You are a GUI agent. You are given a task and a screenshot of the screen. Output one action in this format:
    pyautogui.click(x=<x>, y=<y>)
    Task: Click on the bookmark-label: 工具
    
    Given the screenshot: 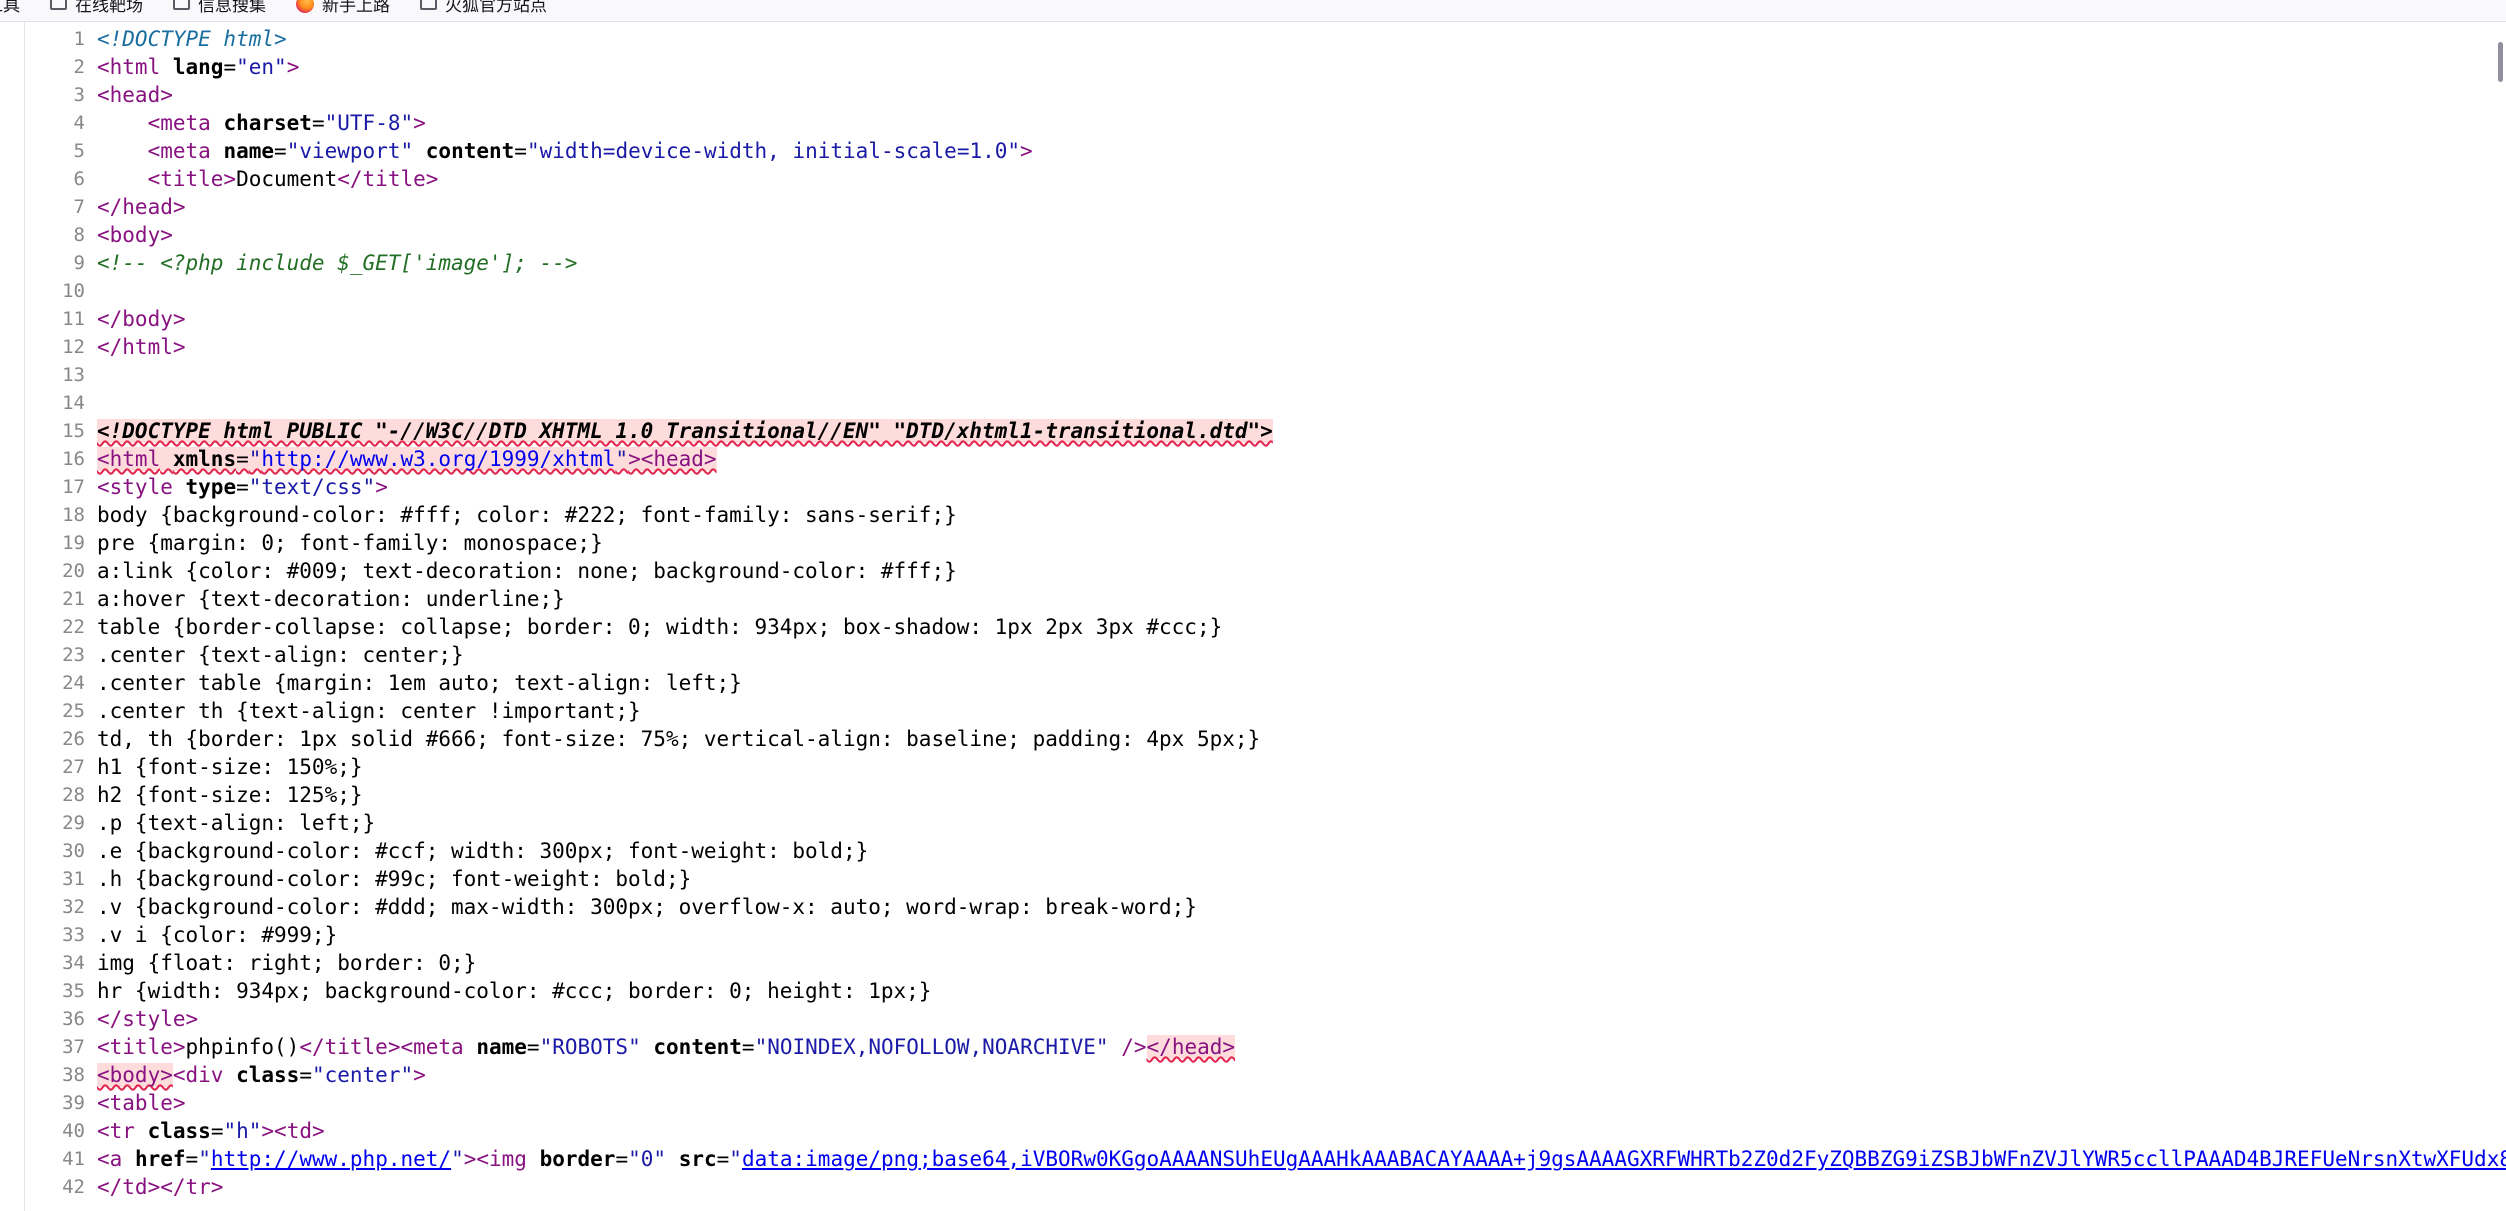 What is the action you would take?
    pyautogui.click(x=10, y=8)
    